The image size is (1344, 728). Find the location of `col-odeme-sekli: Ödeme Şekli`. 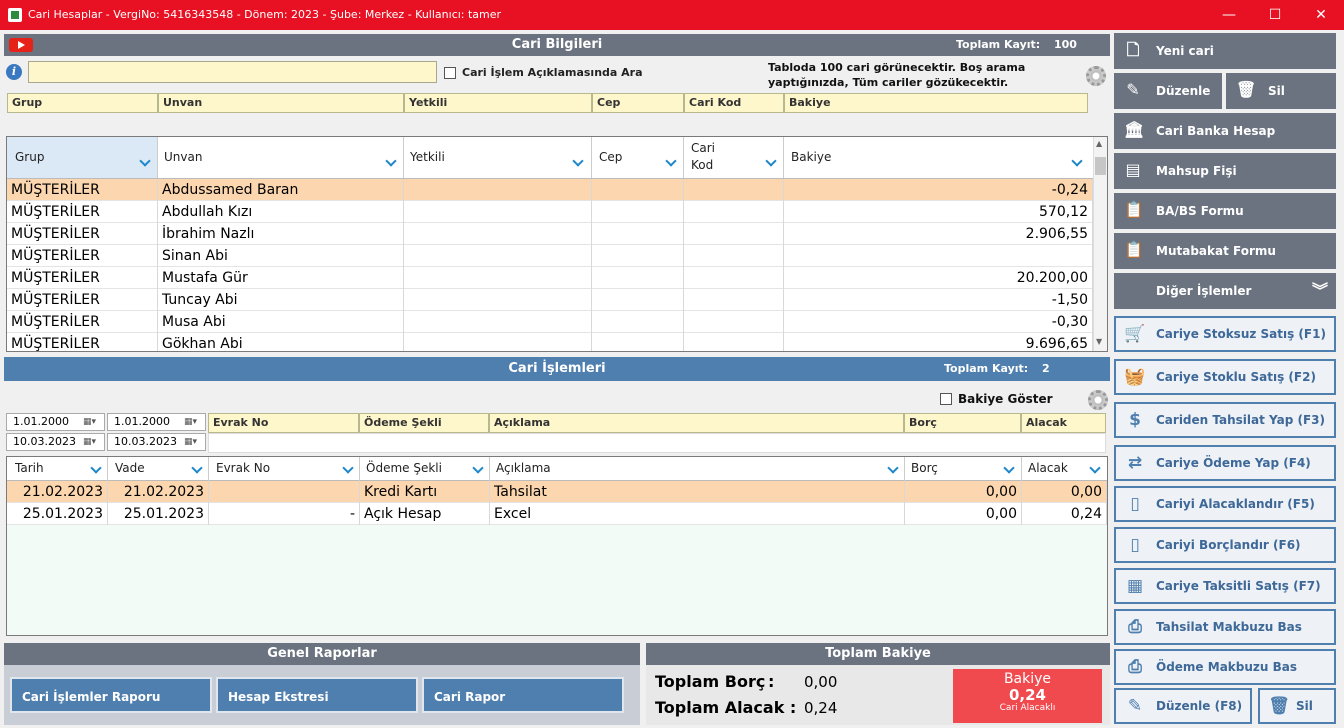

col-odeme-sekli: Ödeme Şekli is located at coordinates (425, 469).